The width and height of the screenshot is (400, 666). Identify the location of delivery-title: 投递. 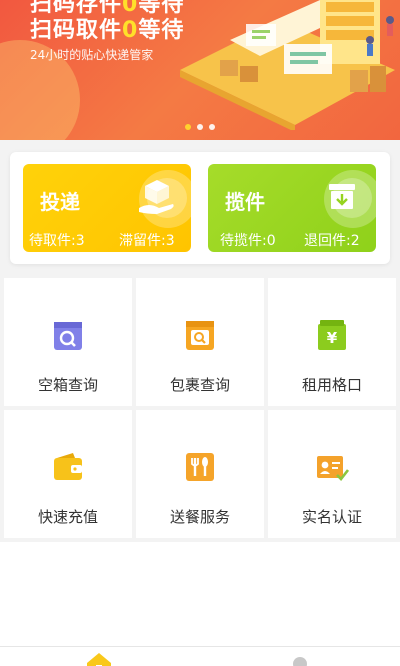
(60, 202).